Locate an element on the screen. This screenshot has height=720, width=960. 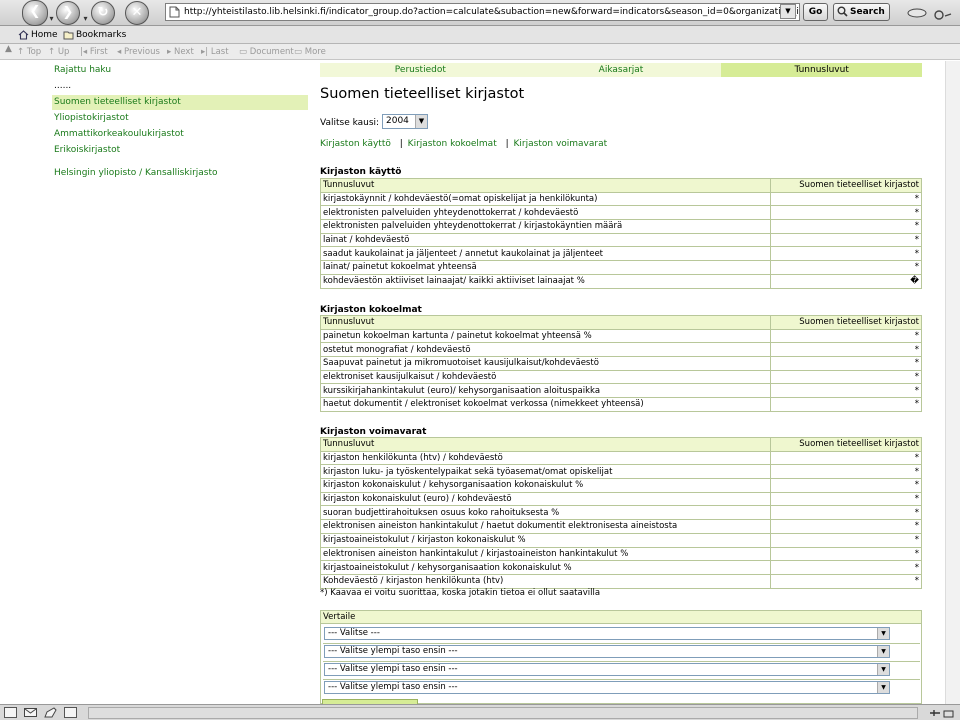
table-row: lainat/ painetut kokoelmat yhteensä * is located at coordinates (621, 267).